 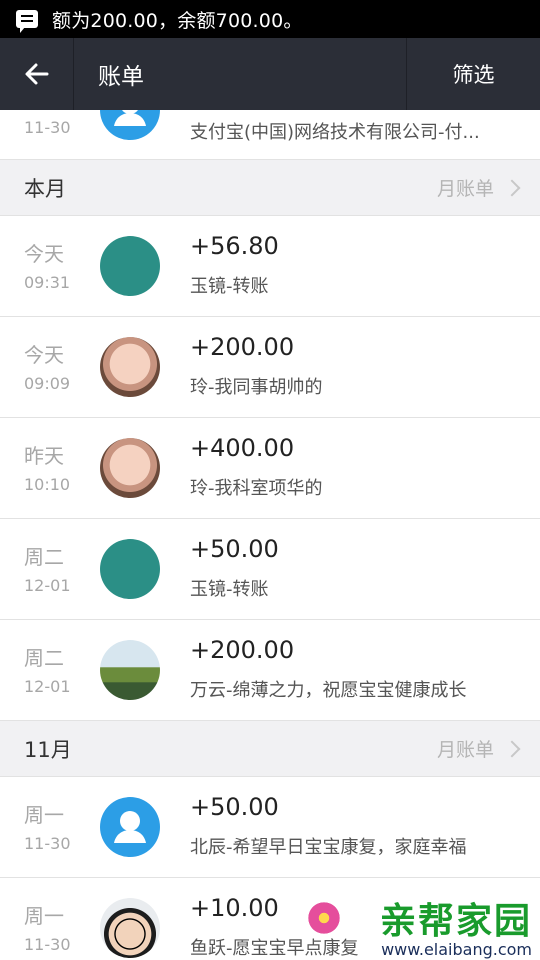 I want to click on arrow-left-icon, so click(x=36, y=74).